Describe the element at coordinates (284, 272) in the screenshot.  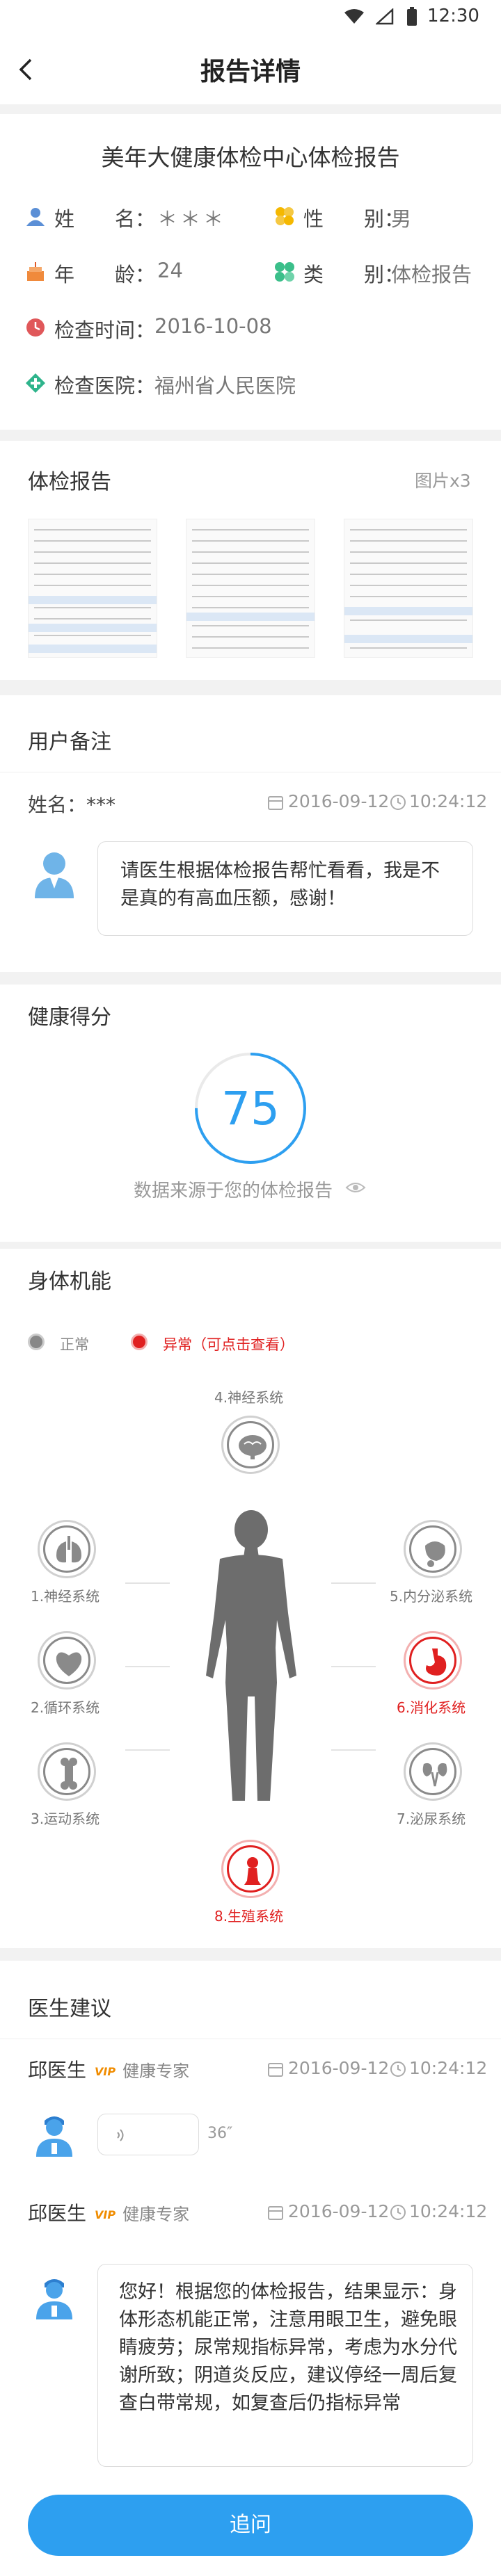
I see `category-icon` at that location.